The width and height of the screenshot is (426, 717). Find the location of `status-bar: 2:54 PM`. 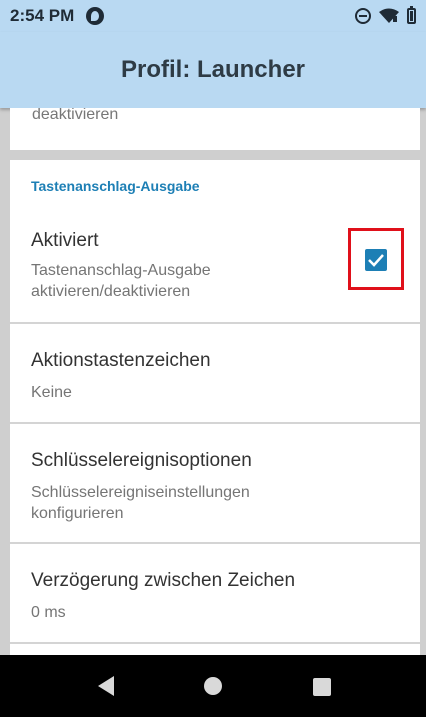

status-bar: 2:54 PM is located at coordinates (213, 16).